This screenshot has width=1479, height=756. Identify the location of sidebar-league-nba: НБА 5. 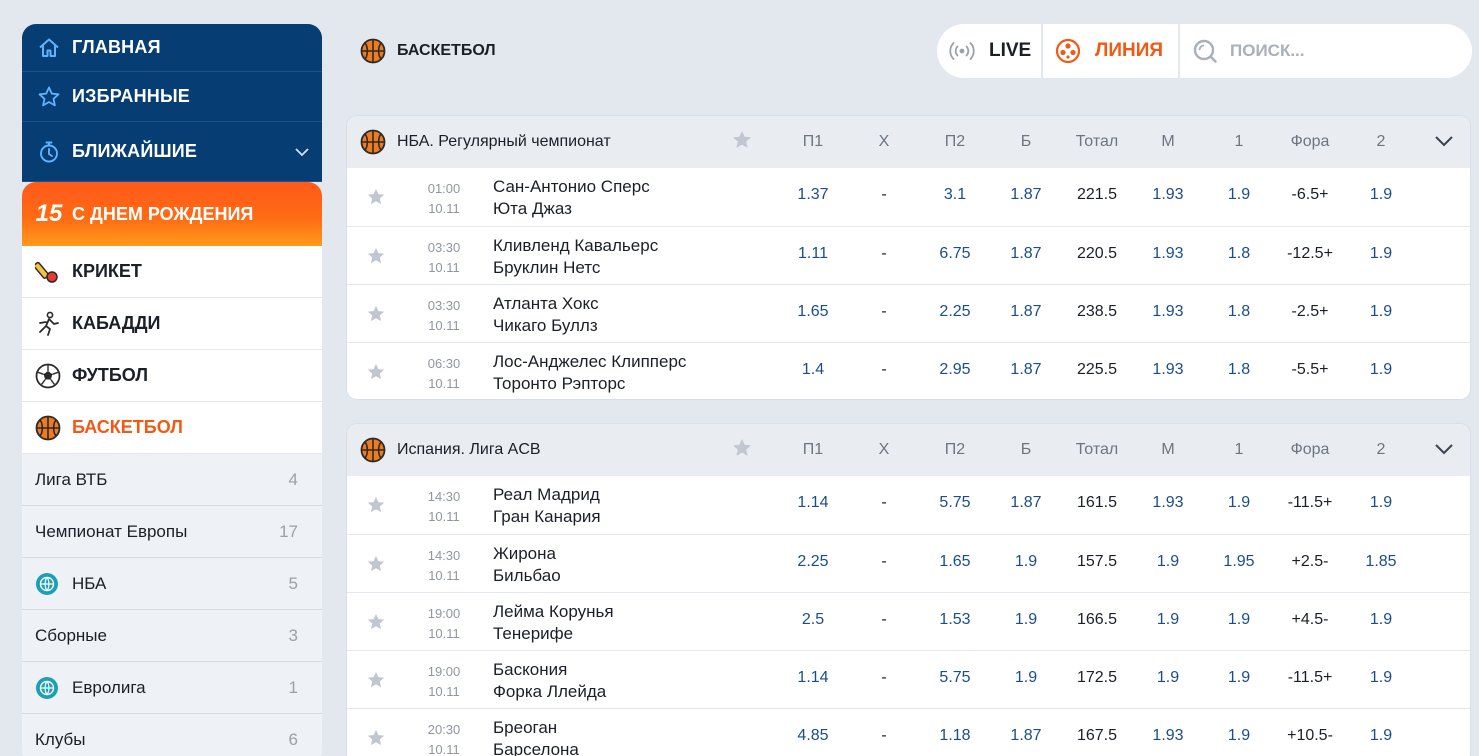
(172, 584).